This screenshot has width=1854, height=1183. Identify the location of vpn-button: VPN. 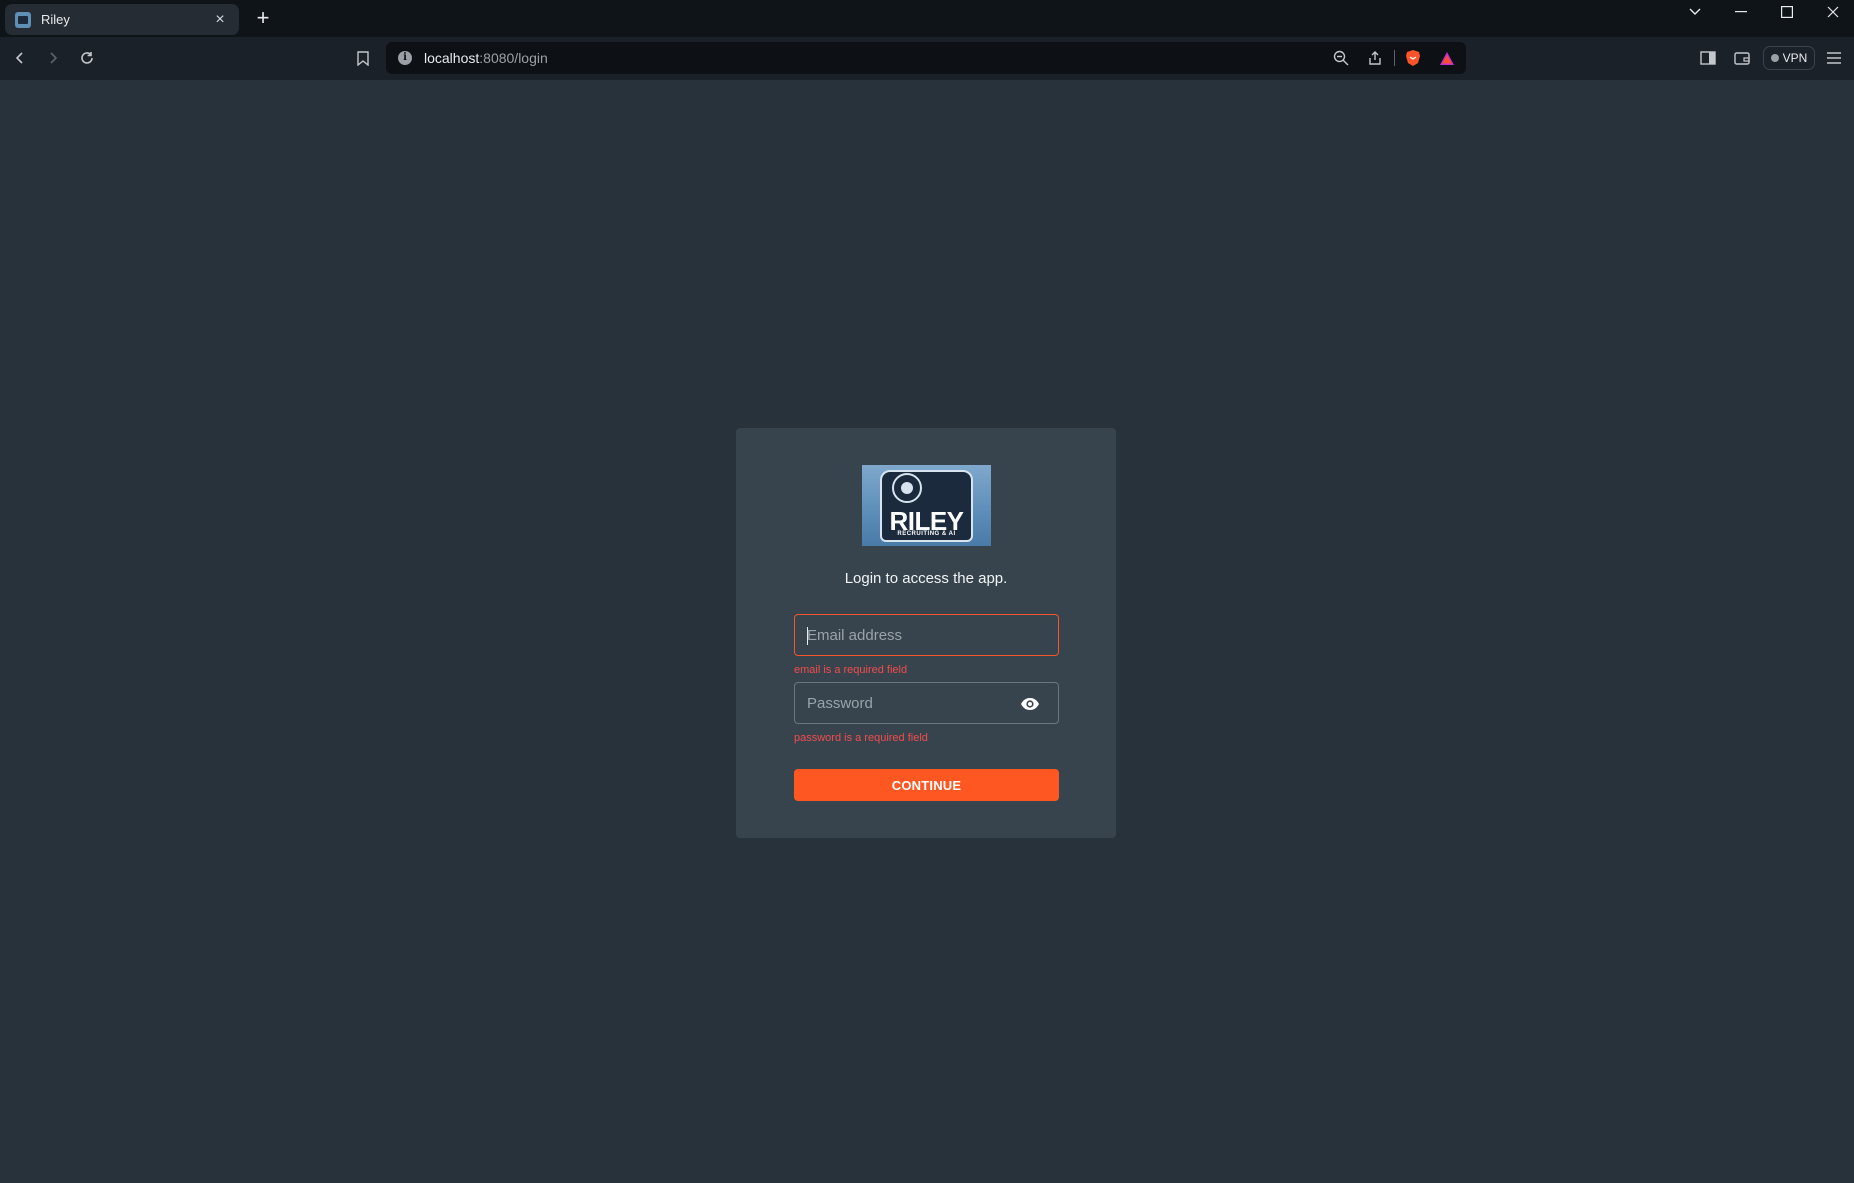
(1789, 58).